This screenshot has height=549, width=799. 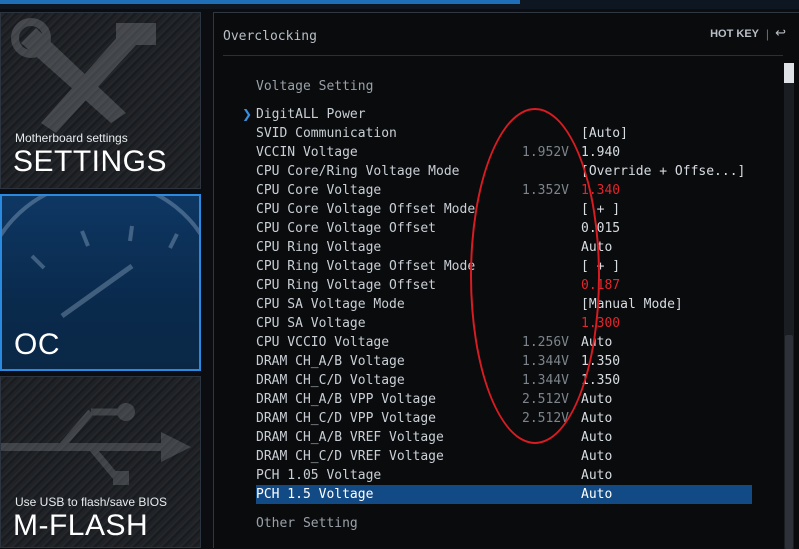 I want to click on gauge-icon, so click(x=100, y=257).